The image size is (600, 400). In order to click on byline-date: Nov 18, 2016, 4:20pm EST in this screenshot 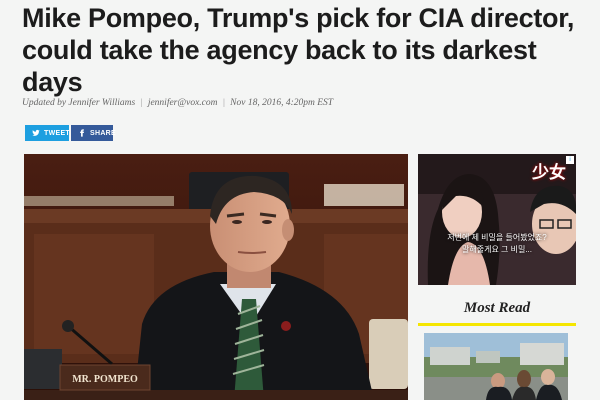, I will do `click(282, 103)`.